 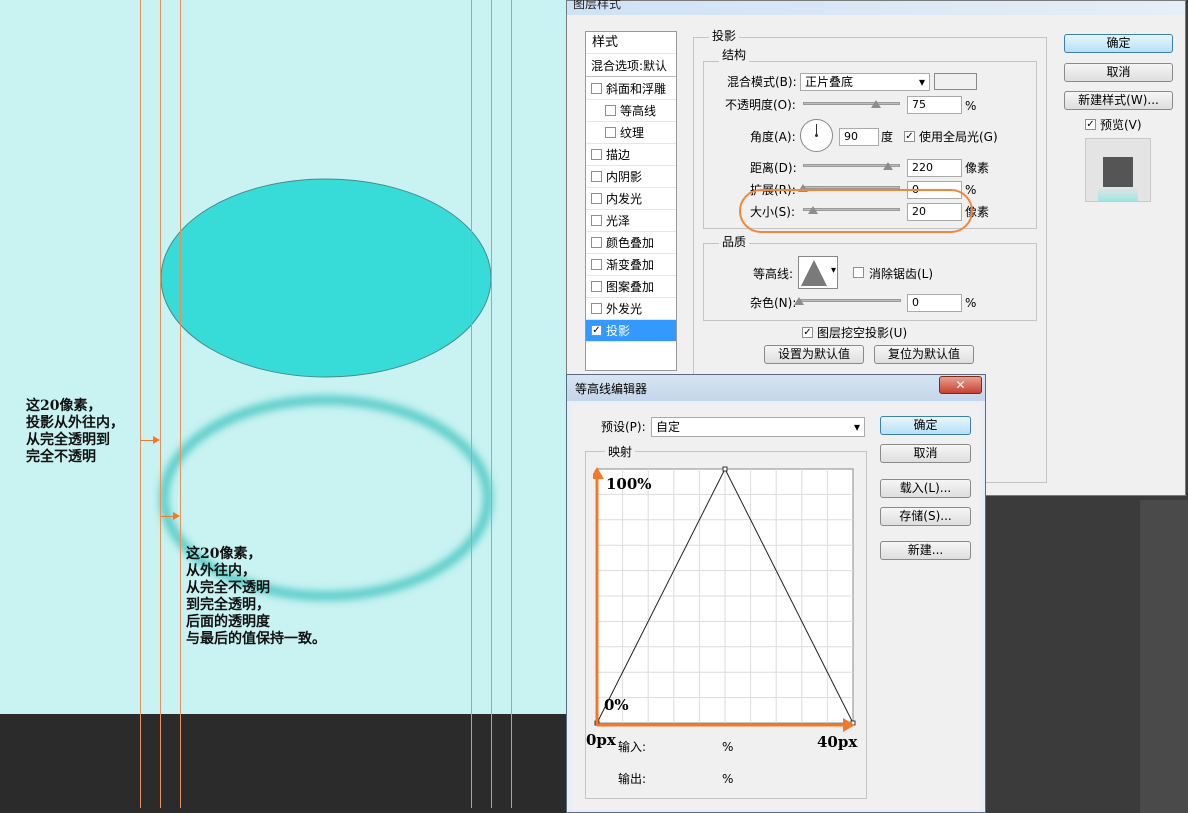 What do you see at coordinates (776, 388) in the screenshot?
I see `contour-titlebar: 等高线编辑器 ✕` at bounding box center [776, 388].